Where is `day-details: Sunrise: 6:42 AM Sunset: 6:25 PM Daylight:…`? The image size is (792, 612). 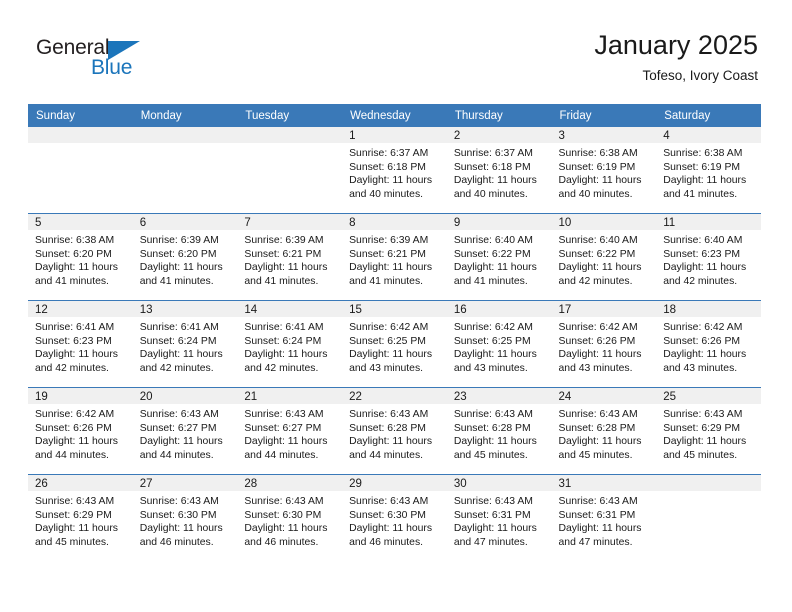
day-details: Sunrise: 6:42 AM Sunset: 6:25 PM Daylight:… is located at coordinates (394, 346).